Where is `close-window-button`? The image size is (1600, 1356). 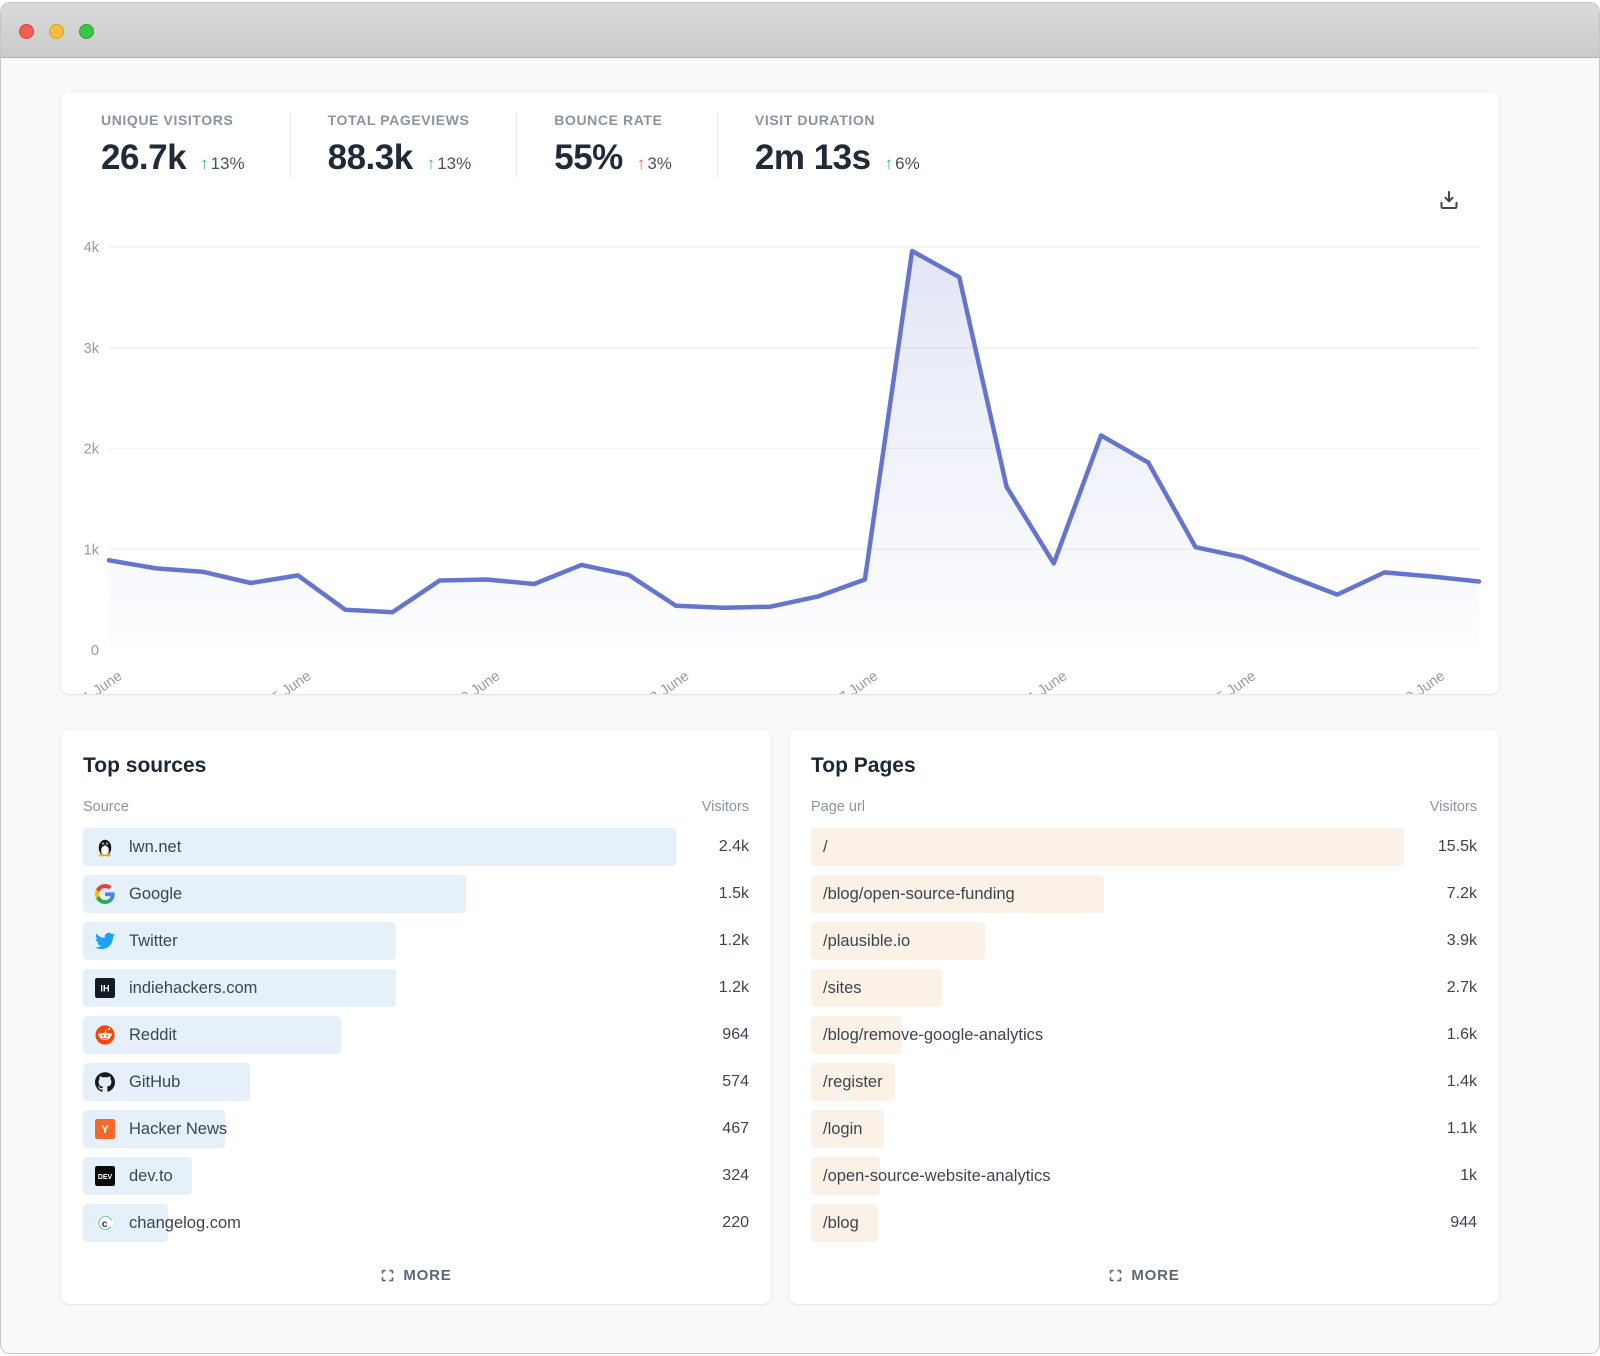 close-window-button is located at coordinates (26, 31).